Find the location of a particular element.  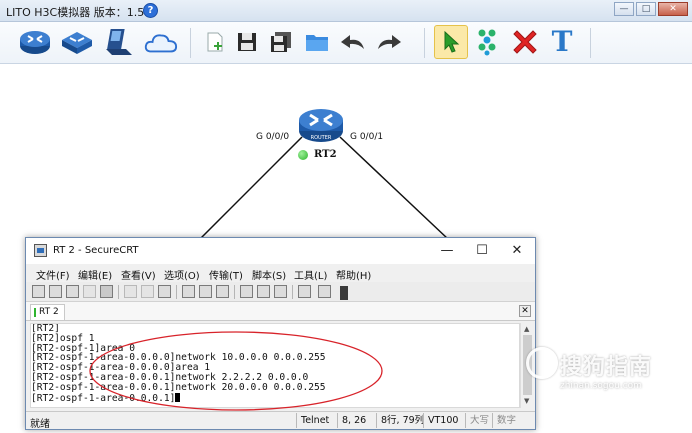

pc-icon is located at coordinates (119, 42).